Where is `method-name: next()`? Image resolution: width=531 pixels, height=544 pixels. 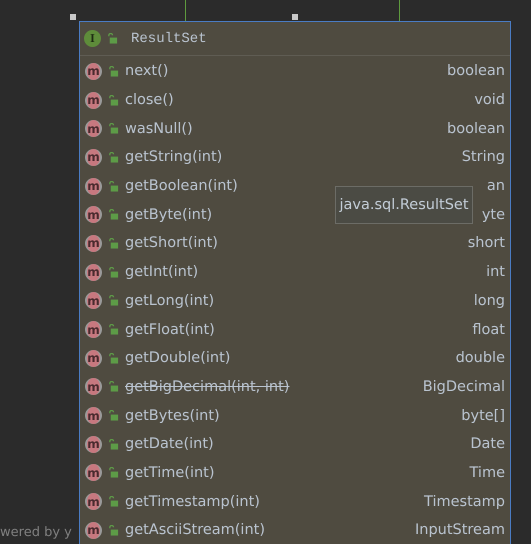 method-name: next() is located at coordinates (146, 71).